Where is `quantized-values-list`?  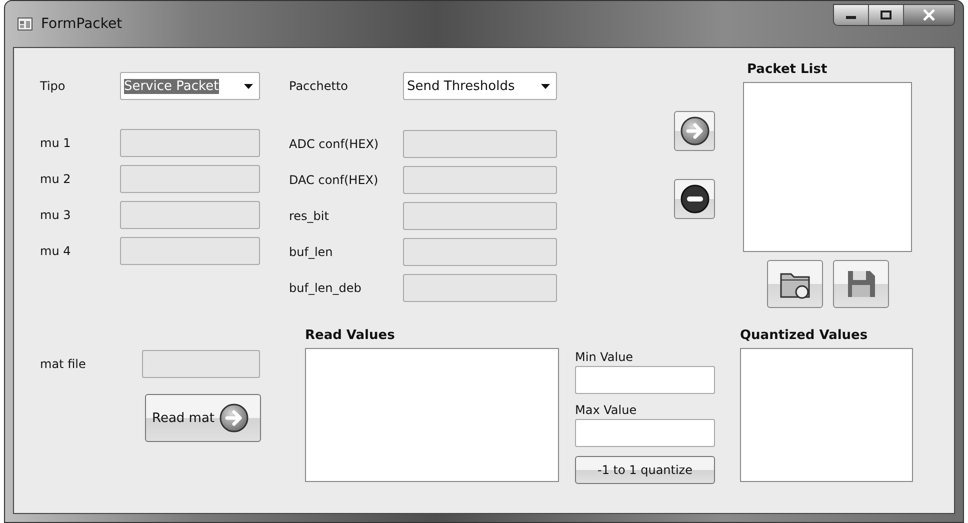 quantized-values-list is located at coordinates (826, 415).